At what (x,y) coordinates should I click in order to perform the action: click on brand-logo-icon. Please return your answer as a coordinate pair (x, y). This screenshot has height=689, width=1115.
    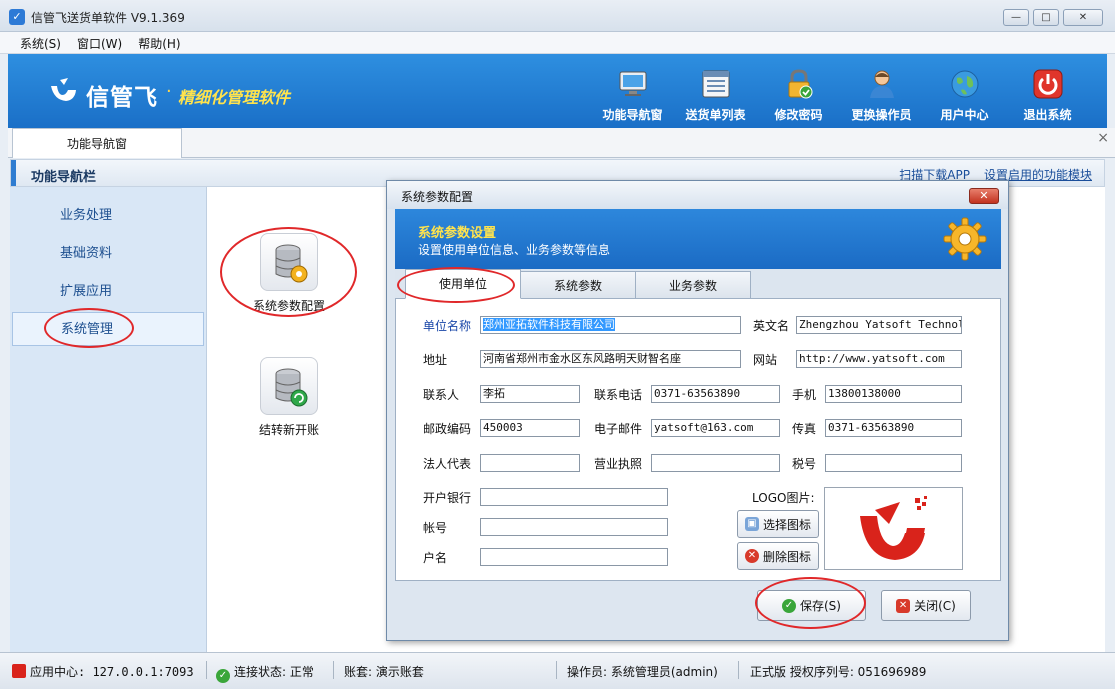
    Looking at the image, I should click on (63, 89).